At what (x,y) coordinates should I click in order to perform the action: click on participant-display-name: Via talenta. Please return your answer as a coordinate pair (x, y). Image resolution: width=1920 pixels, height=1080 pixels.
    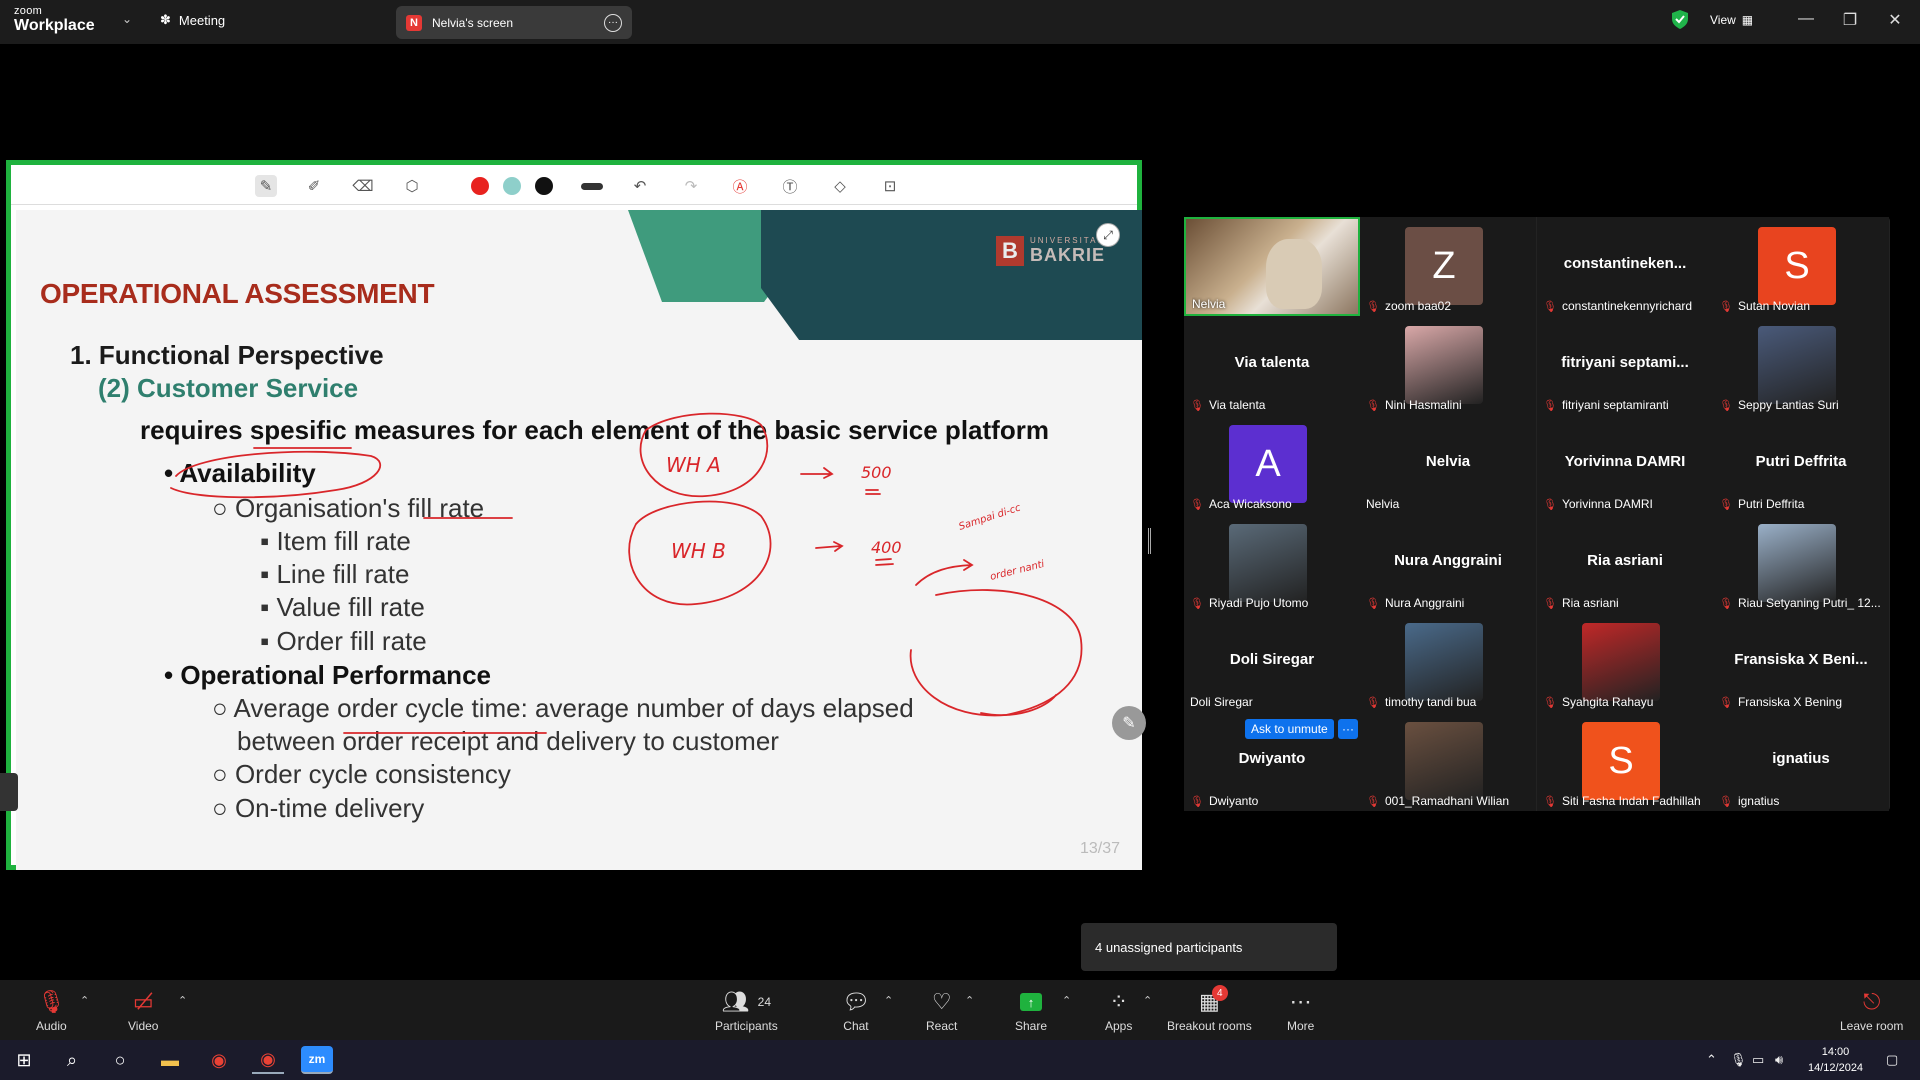
    Looking at the image, I should click on (1272, 362).